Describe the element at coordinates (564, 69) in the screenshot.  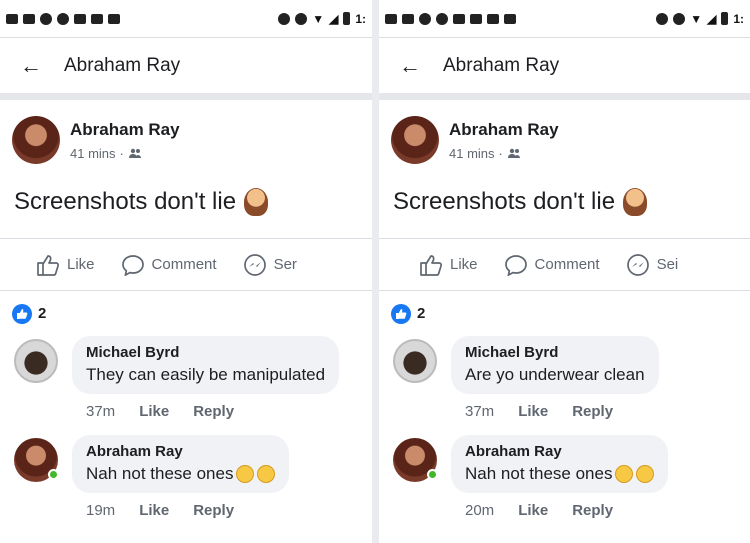
I see `app-bar: ← Abraham Ray` at that location.